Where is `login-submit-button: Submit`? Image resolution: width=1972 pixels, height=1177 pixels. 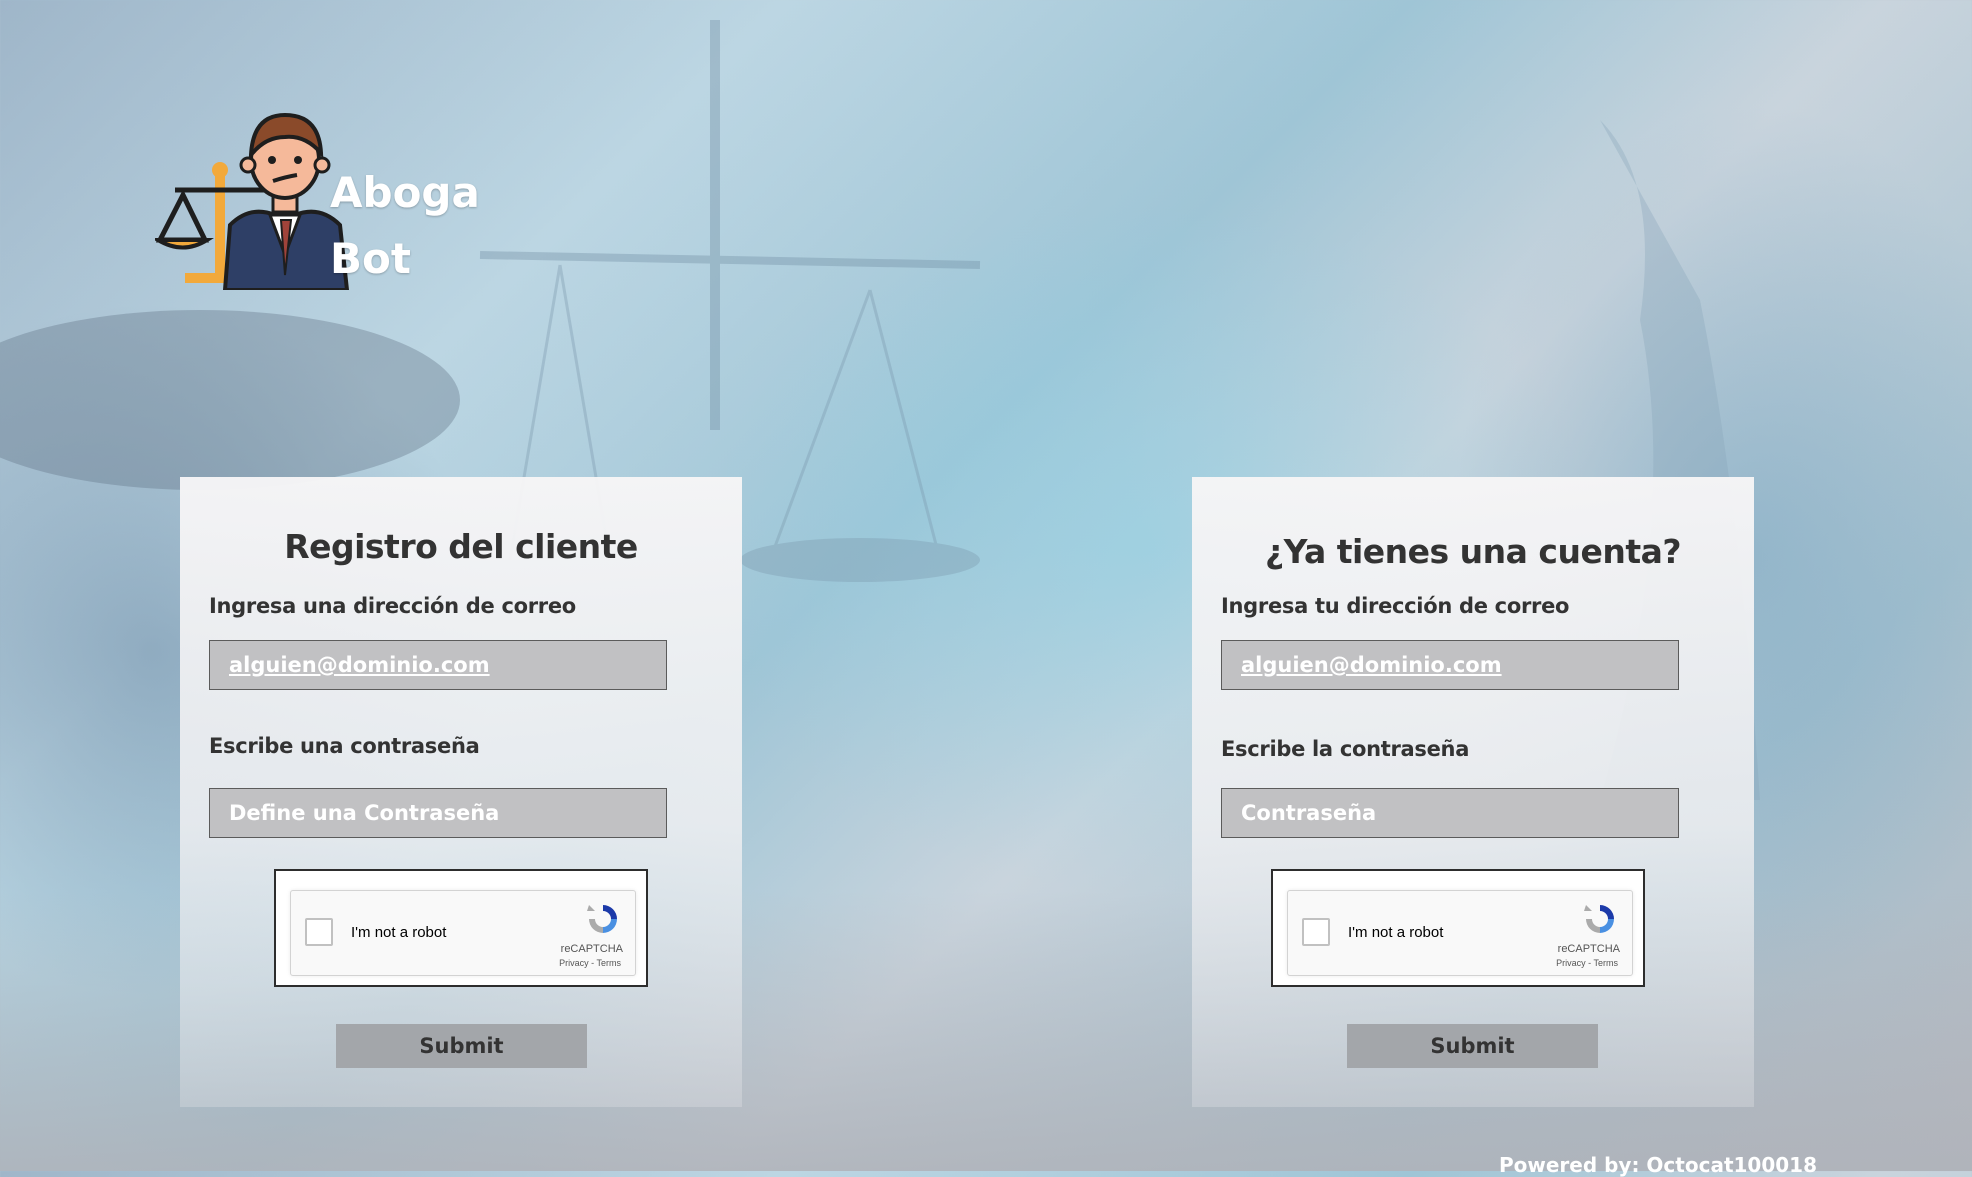
login-submit-button: Submit is located at coordinates (1472, 1046).